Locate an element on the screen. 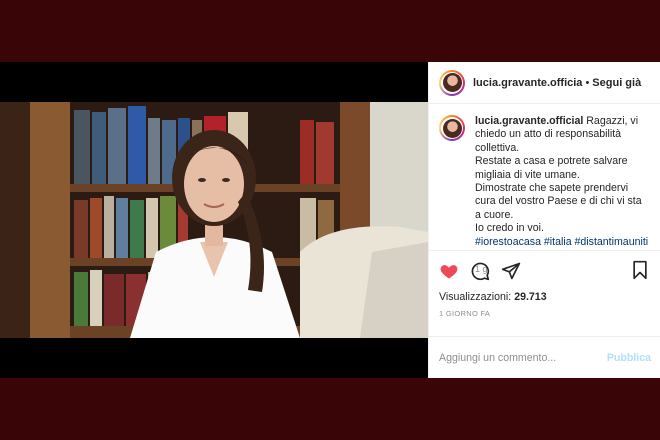 Image resolution: width=660 pixels, height=440 pixels. comment-box: Pubblica is located at coordinates (544, 357).